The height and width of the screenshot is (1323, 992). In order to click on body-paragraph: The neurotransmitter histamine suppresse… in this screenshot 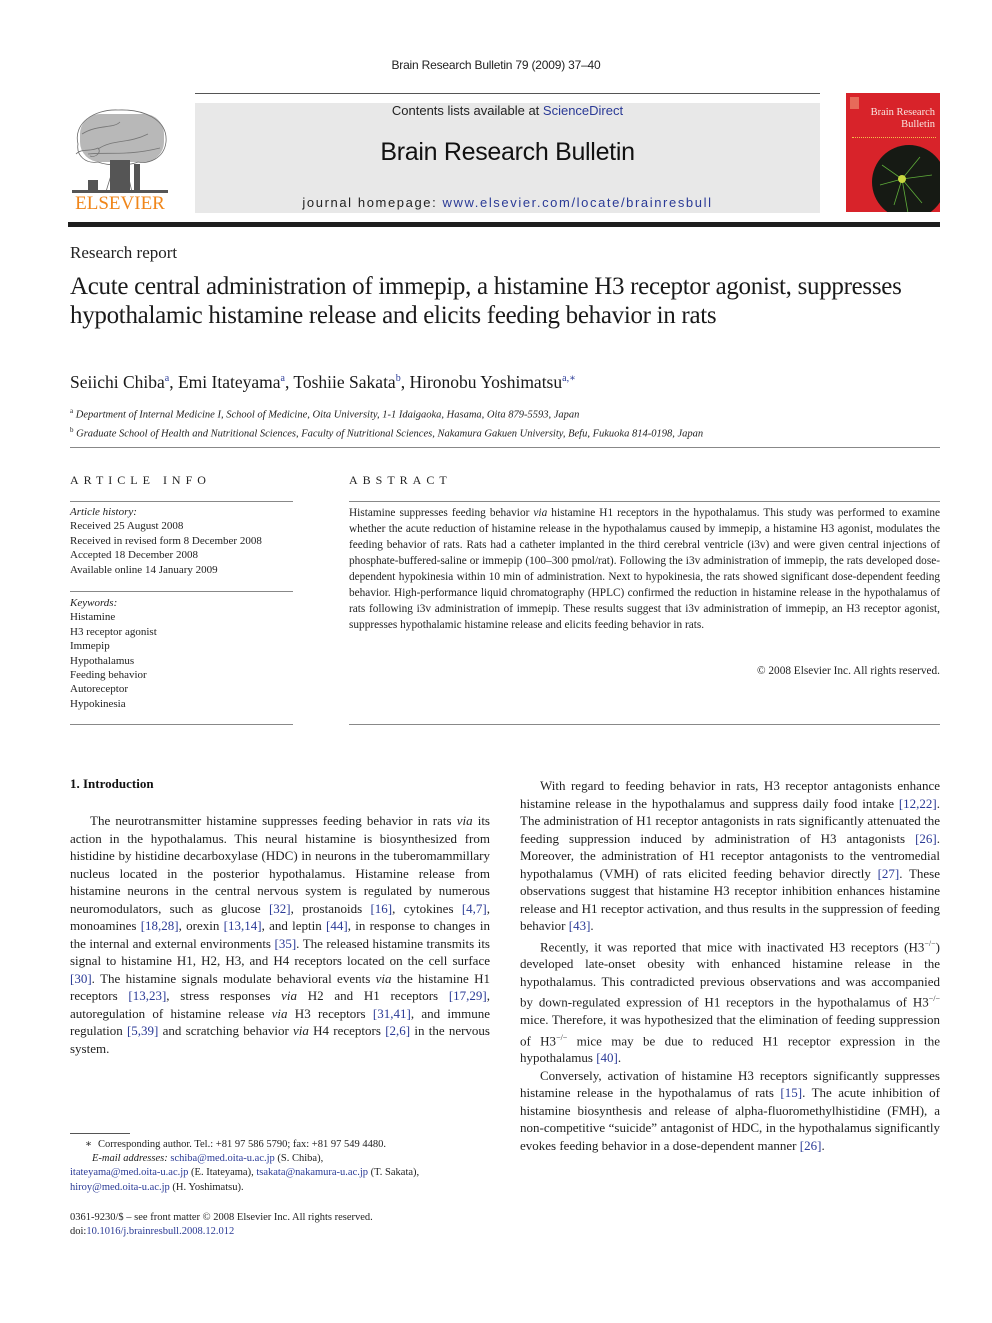, I will do `click(280, 934)`.